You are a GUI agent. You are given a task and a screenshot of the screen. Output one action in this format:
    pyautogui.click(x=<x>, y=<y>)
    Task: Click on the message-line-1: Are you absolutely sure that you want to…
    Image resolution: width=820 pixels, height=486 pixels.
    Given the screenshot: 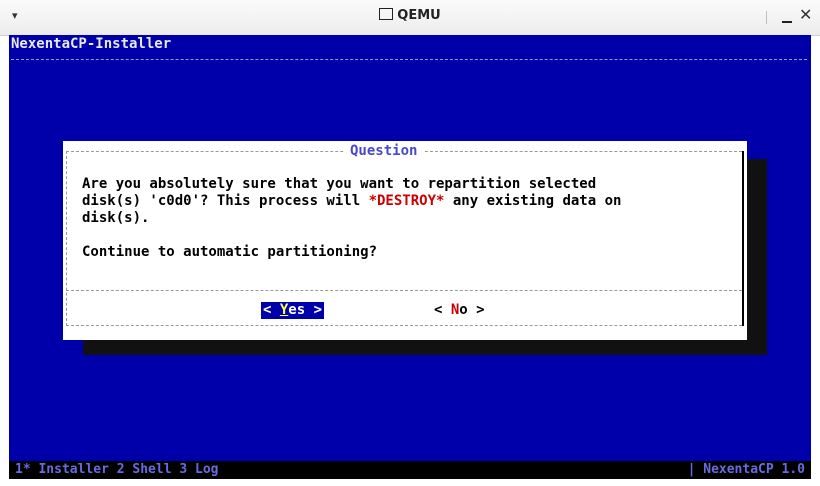 What is the action you would take?
    pyautogui.click(x=339, y=184)
    